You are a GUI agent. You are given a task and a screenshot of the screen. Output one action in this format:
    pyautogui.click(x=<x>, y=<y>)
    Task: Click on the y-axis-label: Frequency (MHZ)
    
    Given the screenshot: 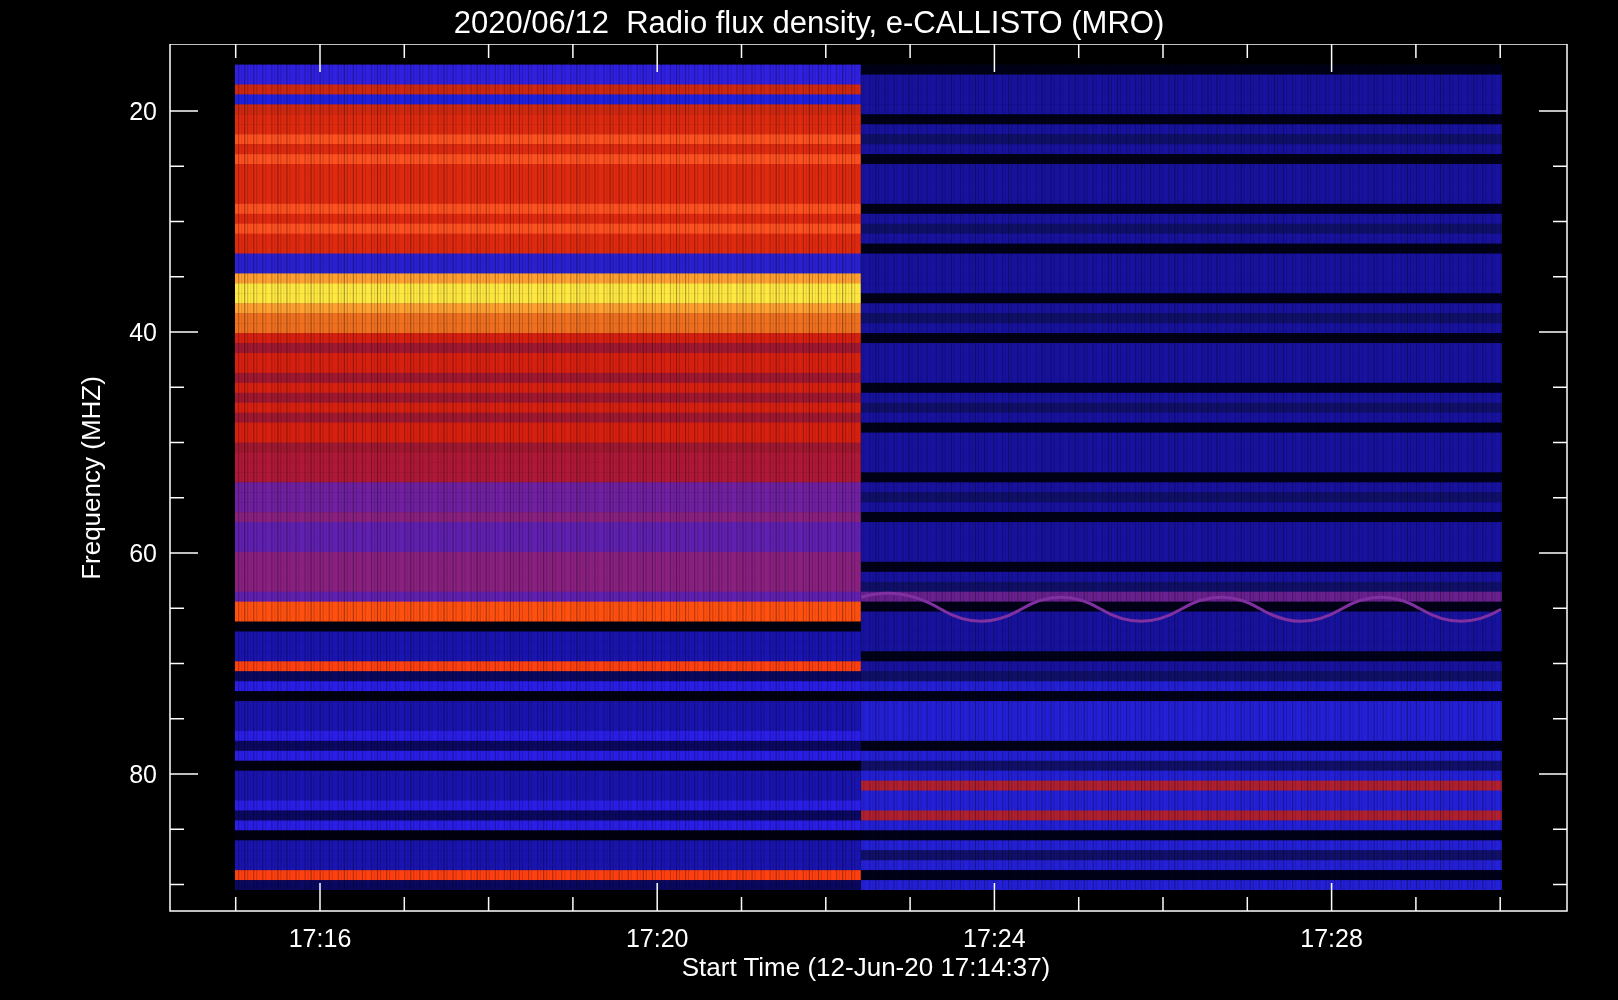 What is the action you would take?
    pyautogui.click(x=91, y=478)
    